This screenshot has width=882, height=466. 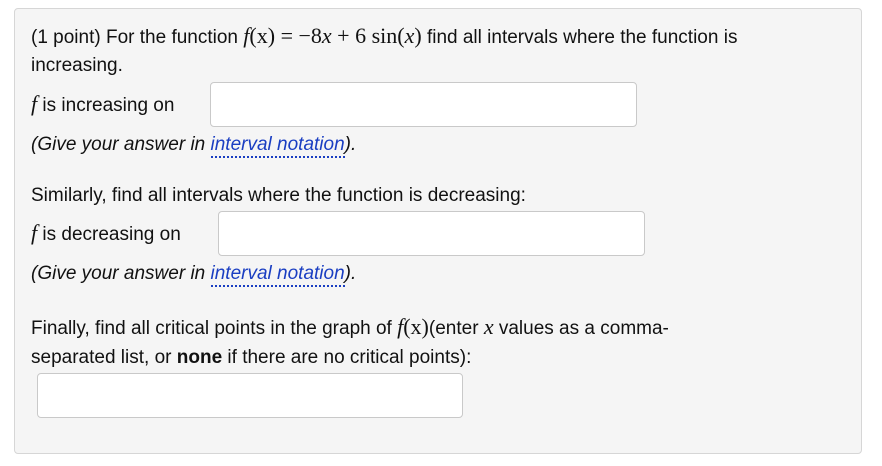 I want to click on critical-points-answer-input, so click(x=250, y=395).